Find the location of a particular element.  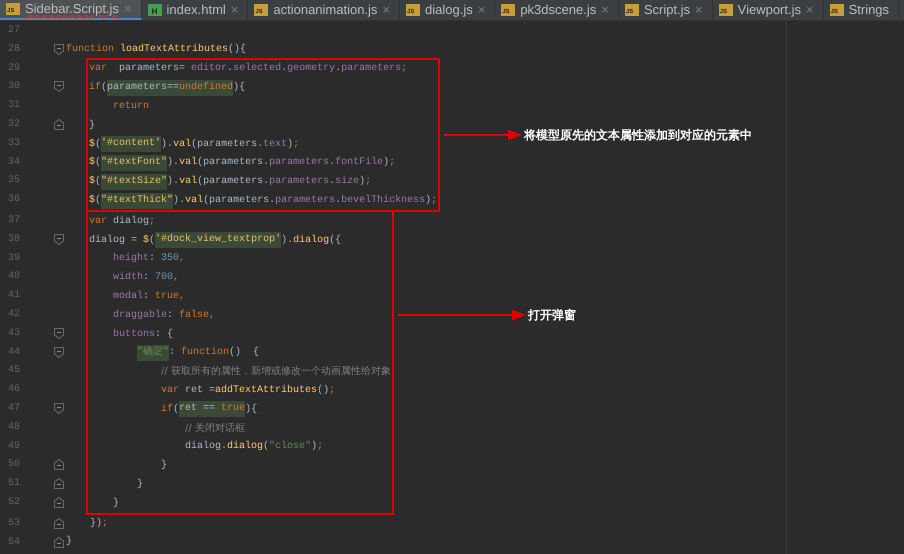

code-line: $("#textSize").val(parameters.parameters.size); is located at coordinates (230, 182).